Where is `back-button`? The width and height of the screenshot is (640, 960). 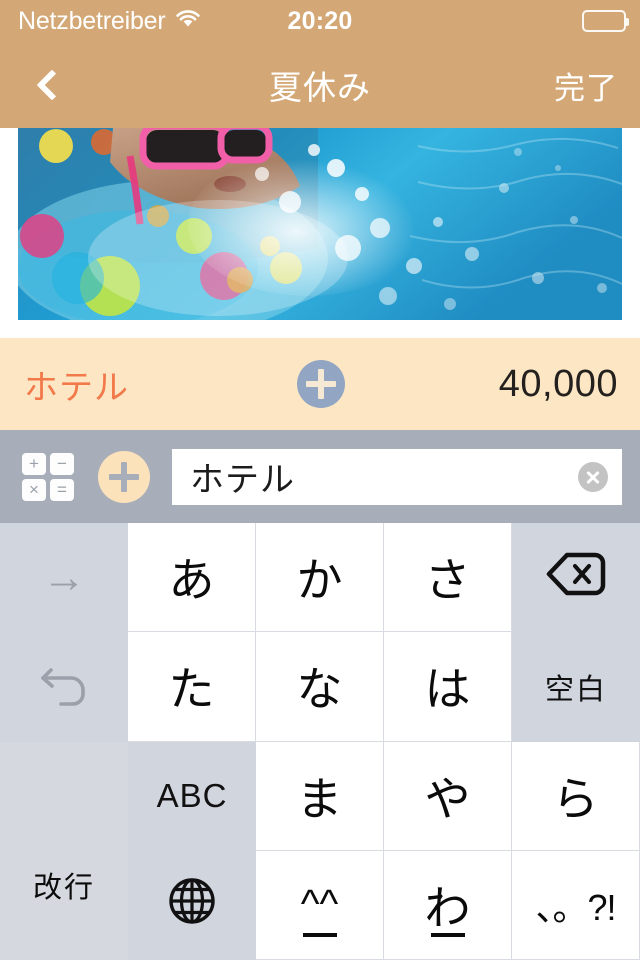
back-button is located at coordinates (49, 85).